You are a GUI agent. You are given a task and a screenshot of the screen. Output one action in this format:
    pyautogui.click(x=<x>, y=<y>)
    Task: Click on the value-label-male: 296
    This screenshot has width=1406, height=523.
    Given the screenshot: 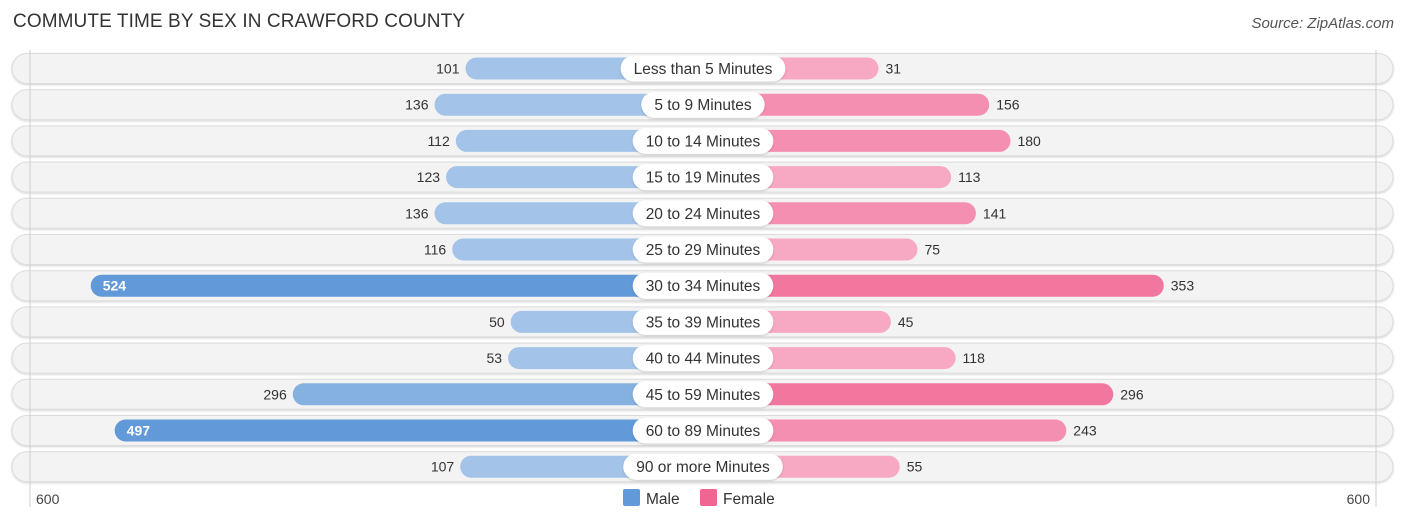 What is the action you would take?
    pyautogui.click(x=275, y=394)
    